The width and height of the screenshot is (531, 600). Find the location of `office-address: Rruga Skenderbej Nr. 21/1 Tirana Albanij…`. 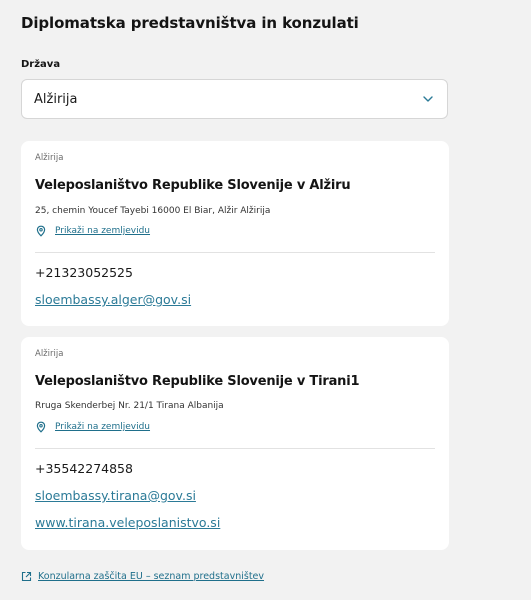

office-address: Rruga Skenderbej Nr. 21/1 Tirana Albanij… is located at coordinates (129, 406).